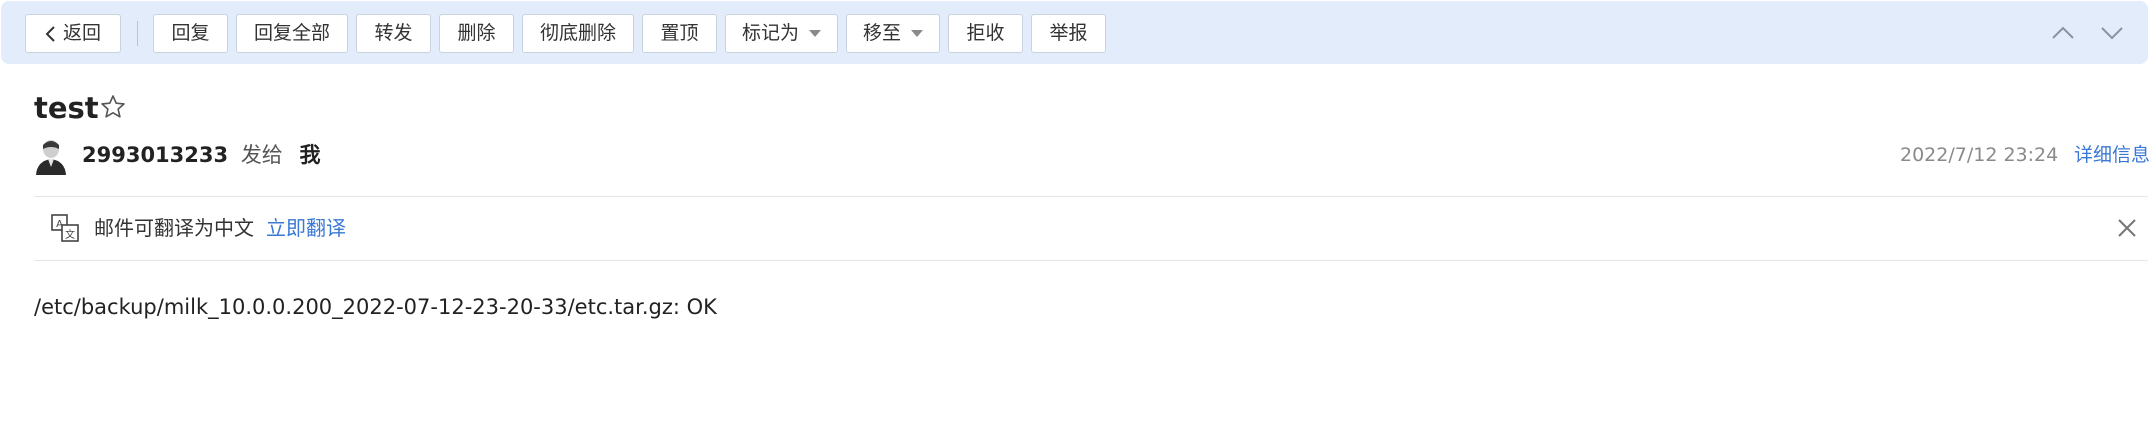  What do you see at coordinates (70, 234) in the screenshot?
I see `svg-text: 文` at bounding box center [70, 234].